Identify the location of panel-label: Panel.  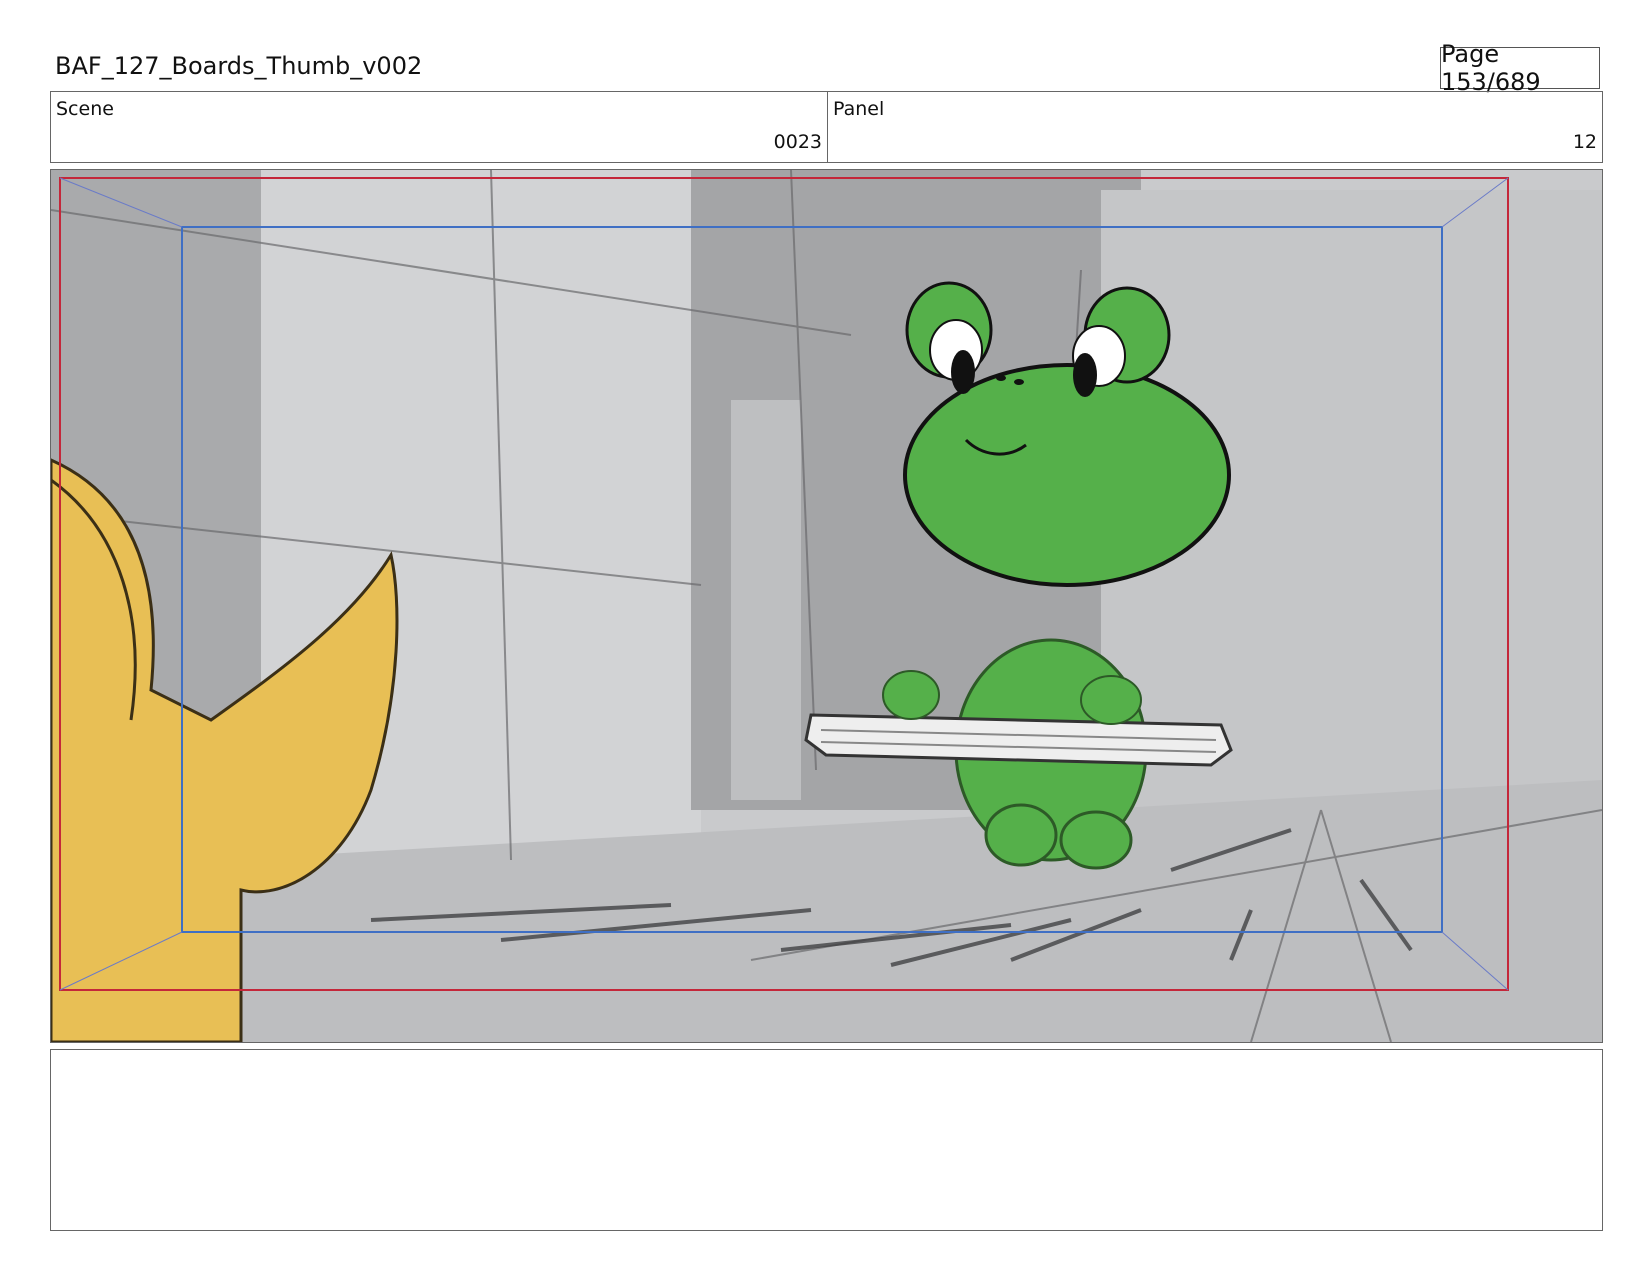
(859, 109).